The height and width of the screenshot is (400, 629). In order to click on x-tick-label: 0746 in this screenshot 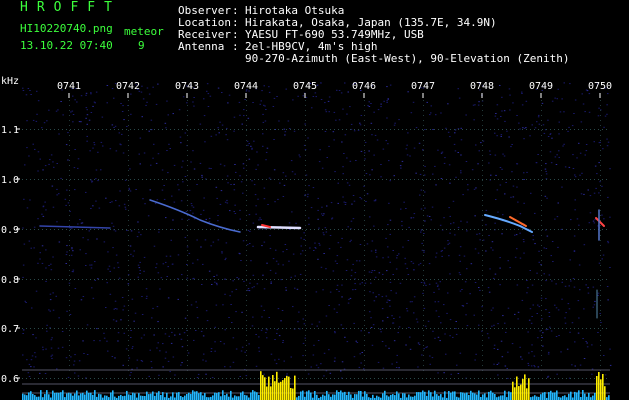, I will do `click(364, 86)`.